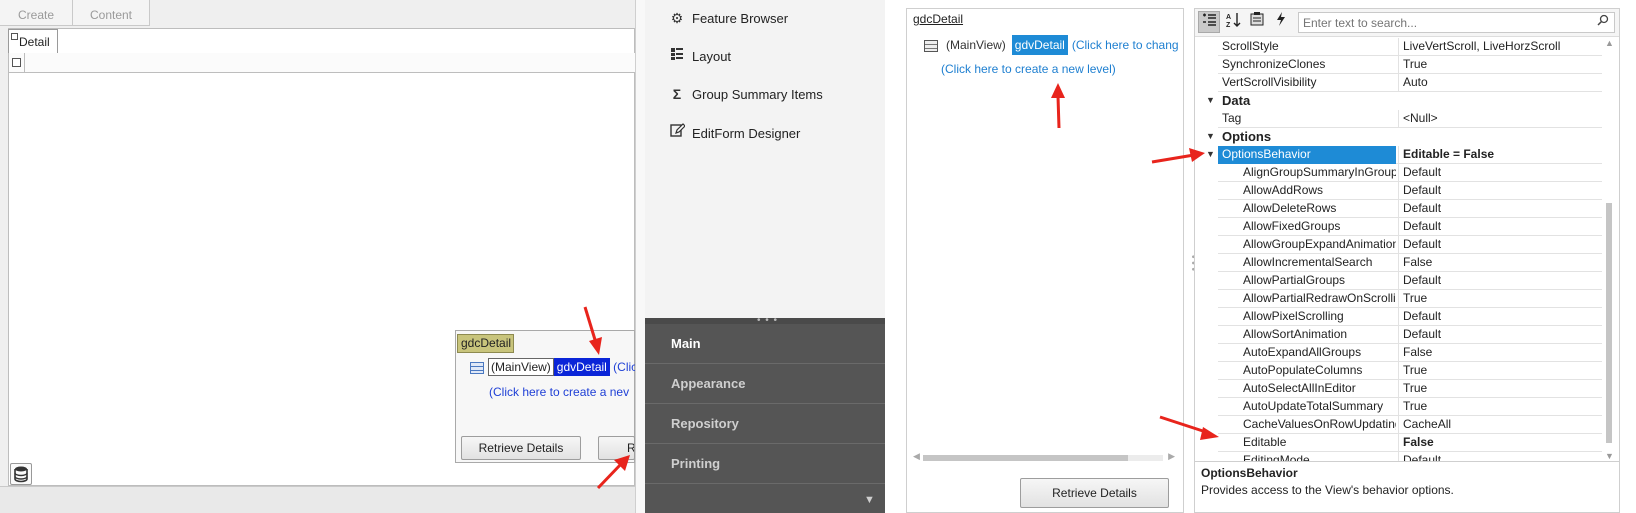 The image size is (1636, 513). Describe the element at coordinates (765, 424) in the screenshot. I see `nav-group-repository: Repository` at that location.